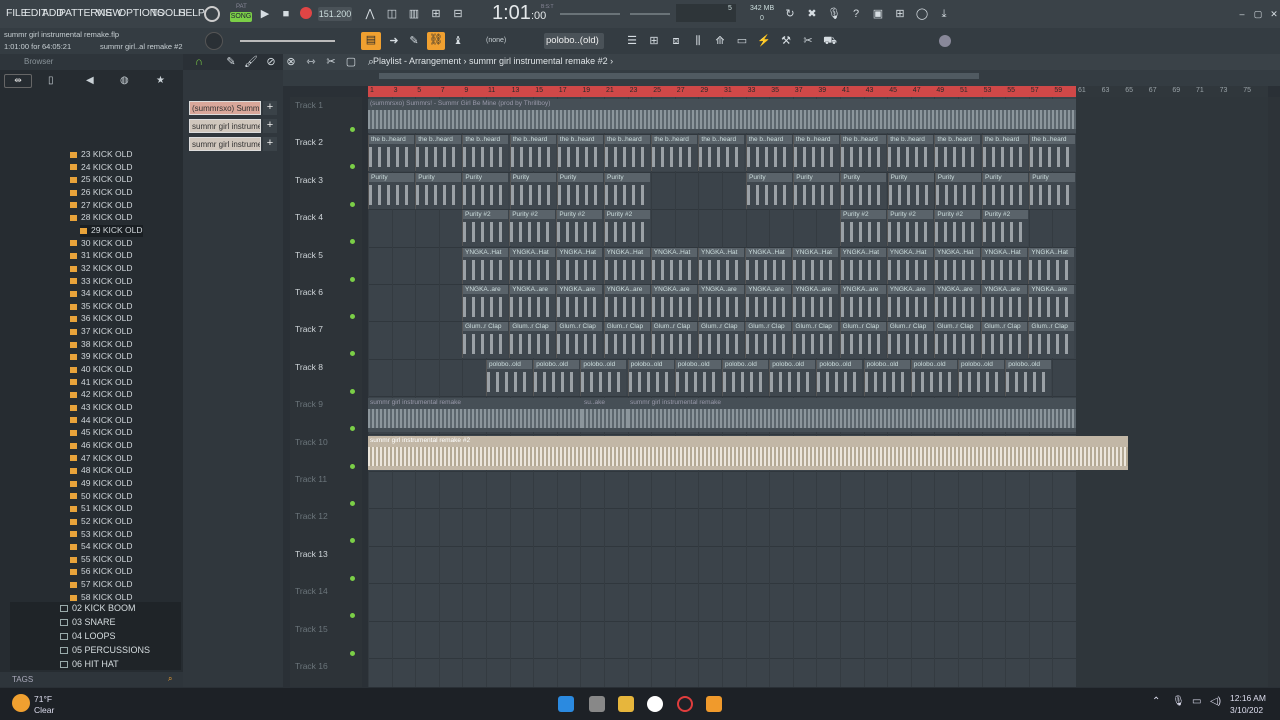 The width and height of the screenshot is (1280, 720). I want to click on browser-folder-item: 04 LOOPS, so click(88, 637).